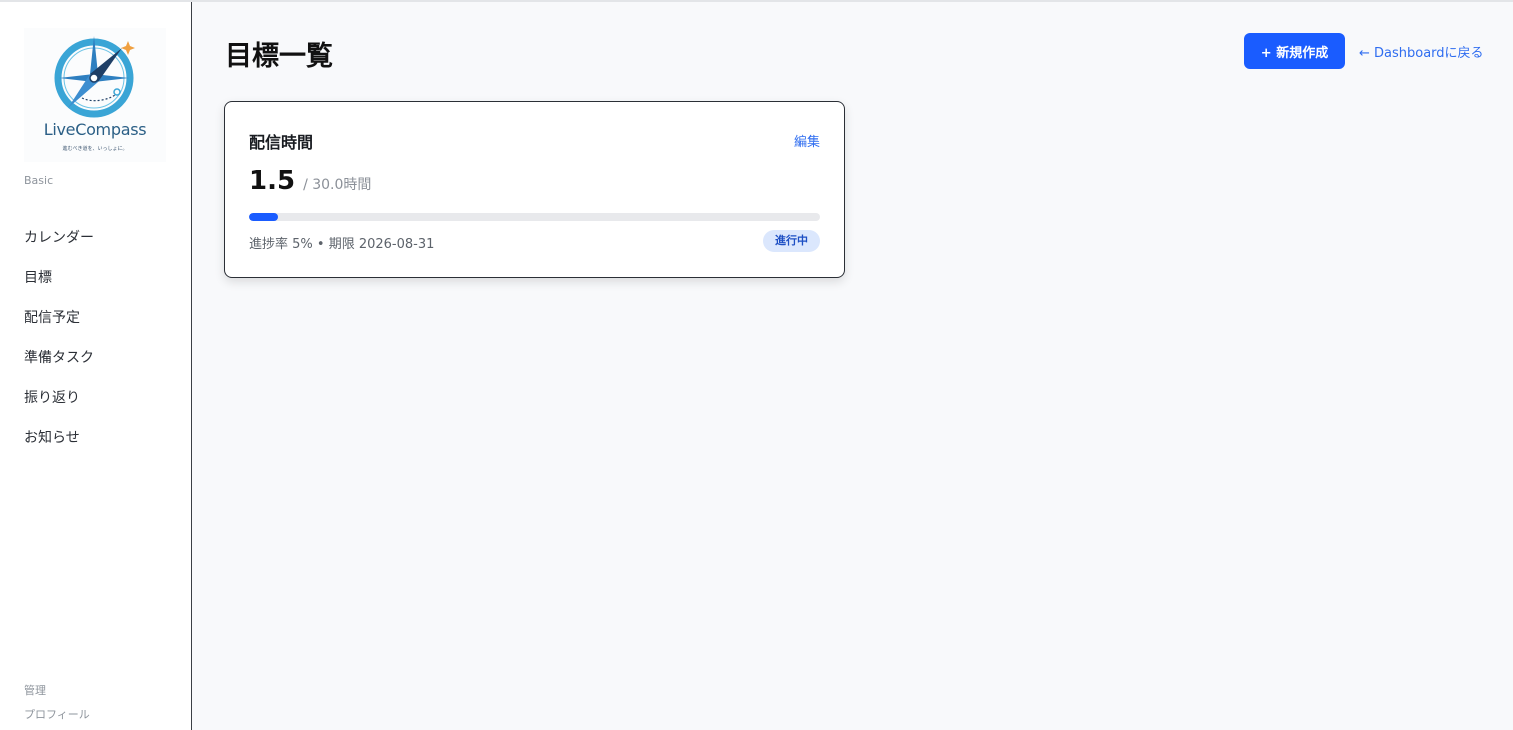  I want to click on goal-progress-fill, so click(263, 217).